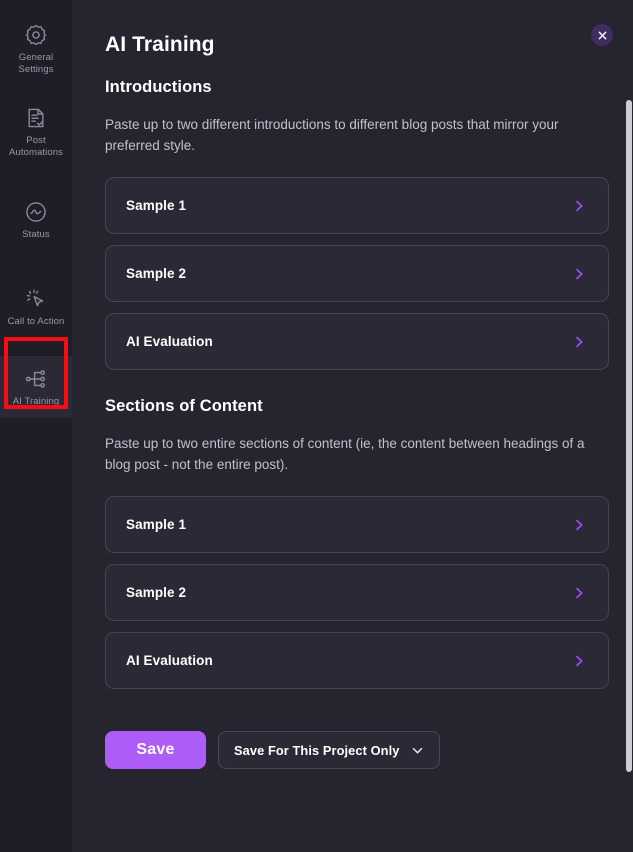 Image resolution: width=633 pixels, height=852 pixels. What do you see at coordinates (36, 35) in the screenshot?
I see `gear-icon` at bounding box center [36, 35].